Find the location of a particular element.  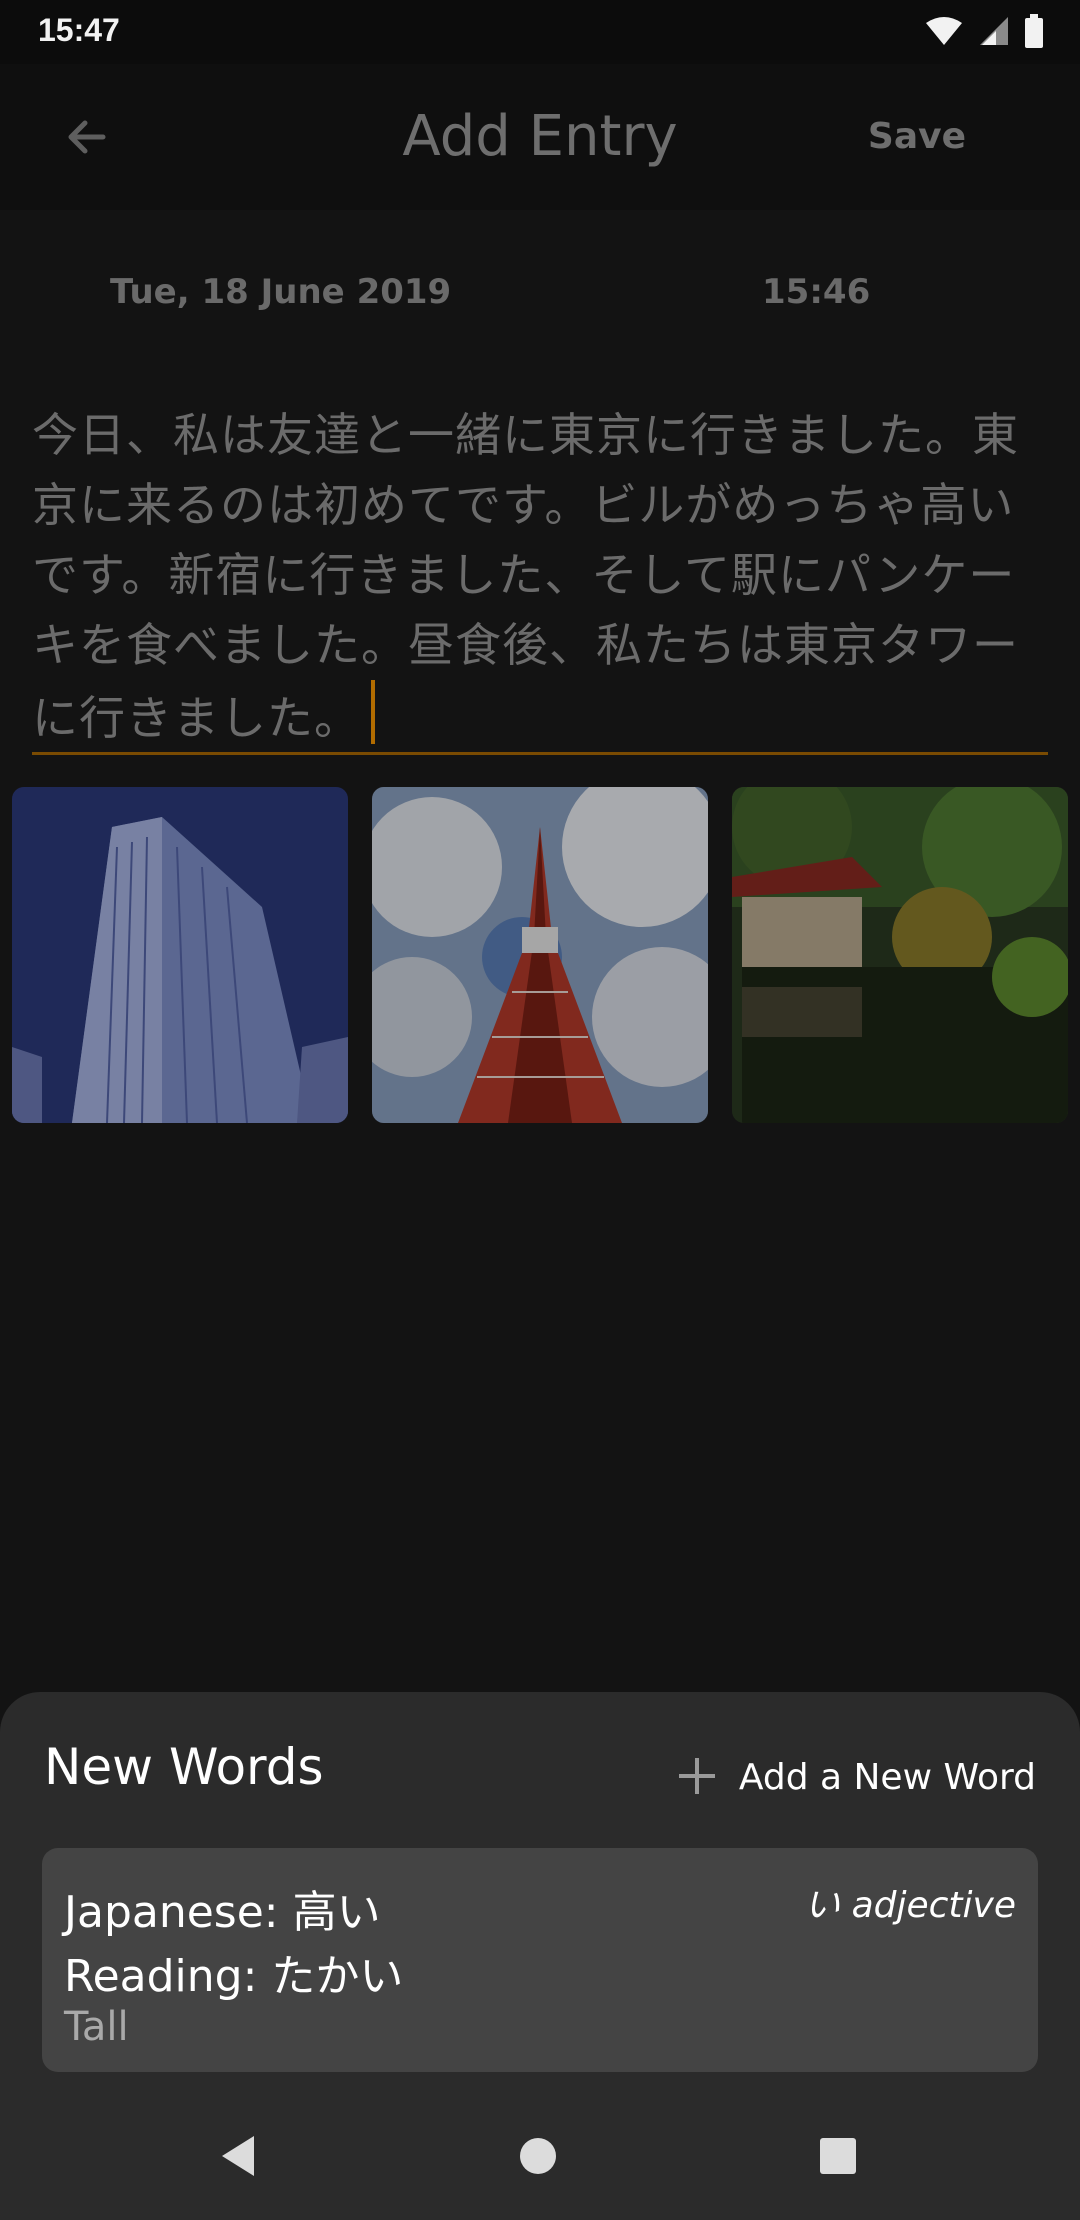

system-nav-bar is located at coordinates (540, 2156).